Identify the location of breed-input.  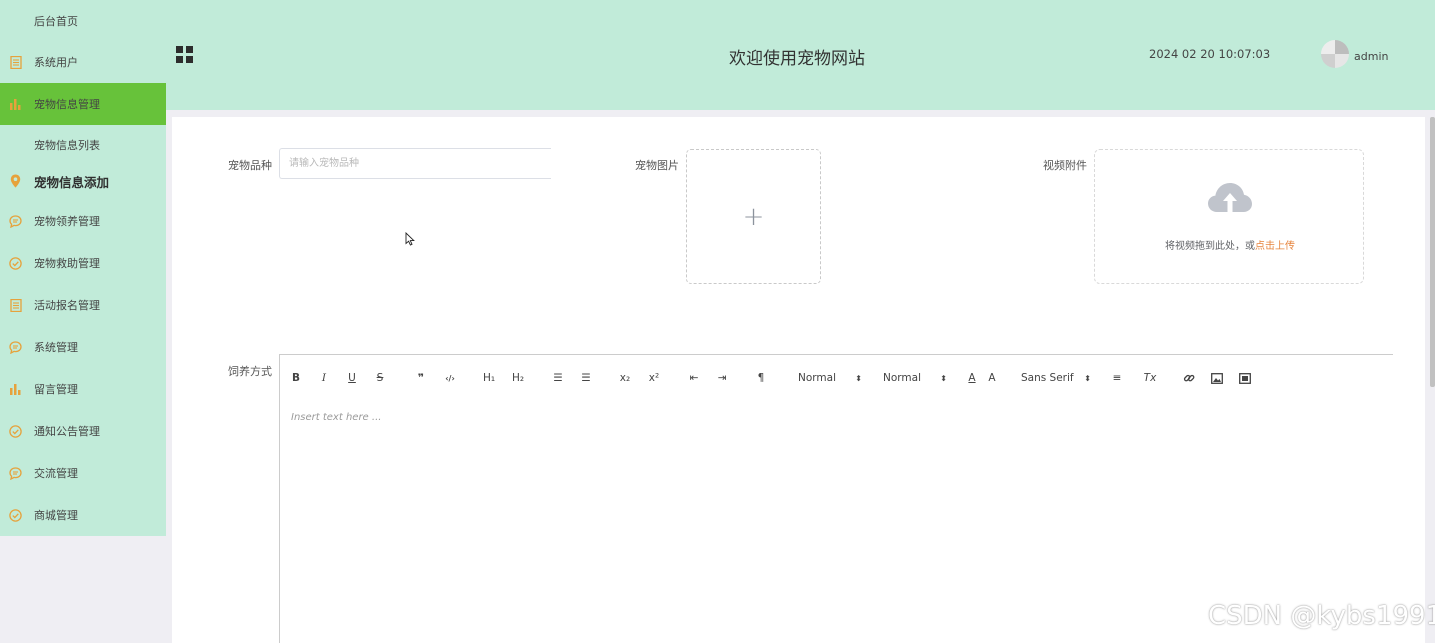
(415, 163).